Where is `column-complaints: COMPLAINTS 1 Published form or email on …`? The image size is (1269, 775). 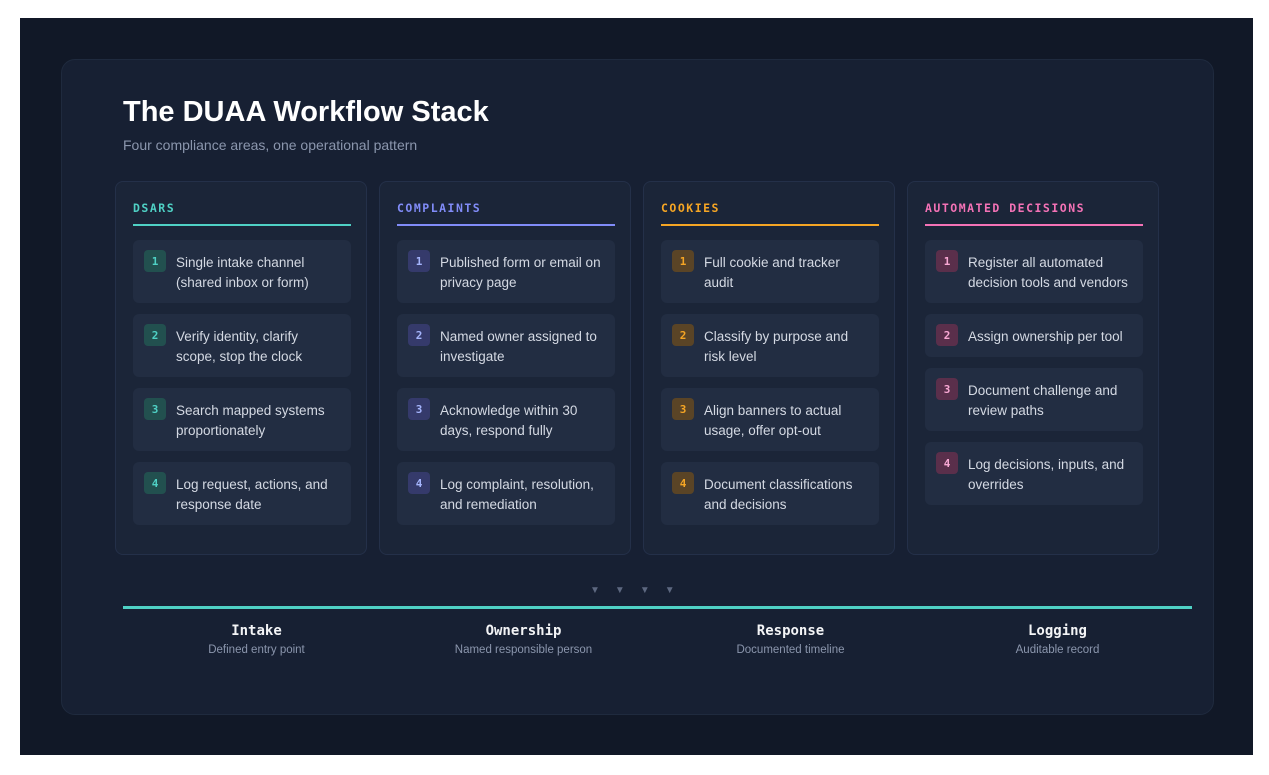 column-complaints: COMPLAINTS 1 Published form or email on … is located at coordinates (505, 368).